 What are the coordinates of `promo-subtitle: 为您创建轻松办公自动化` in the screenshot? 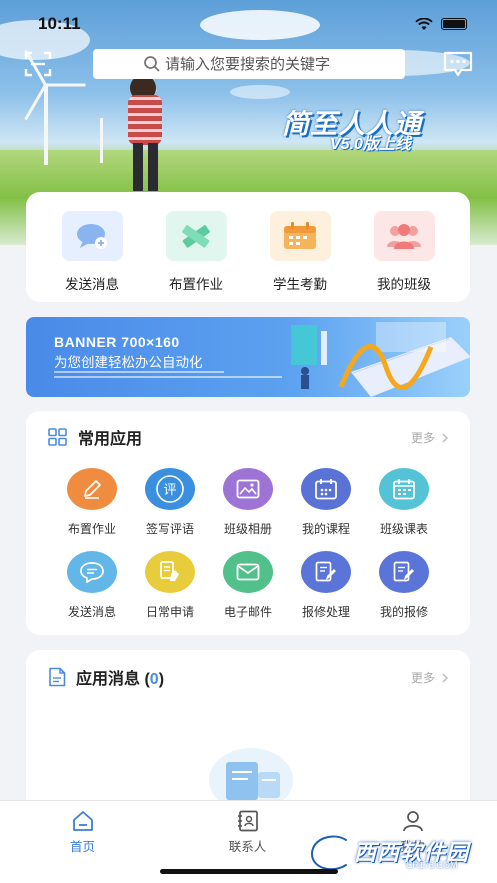 It's located at (128, 362).